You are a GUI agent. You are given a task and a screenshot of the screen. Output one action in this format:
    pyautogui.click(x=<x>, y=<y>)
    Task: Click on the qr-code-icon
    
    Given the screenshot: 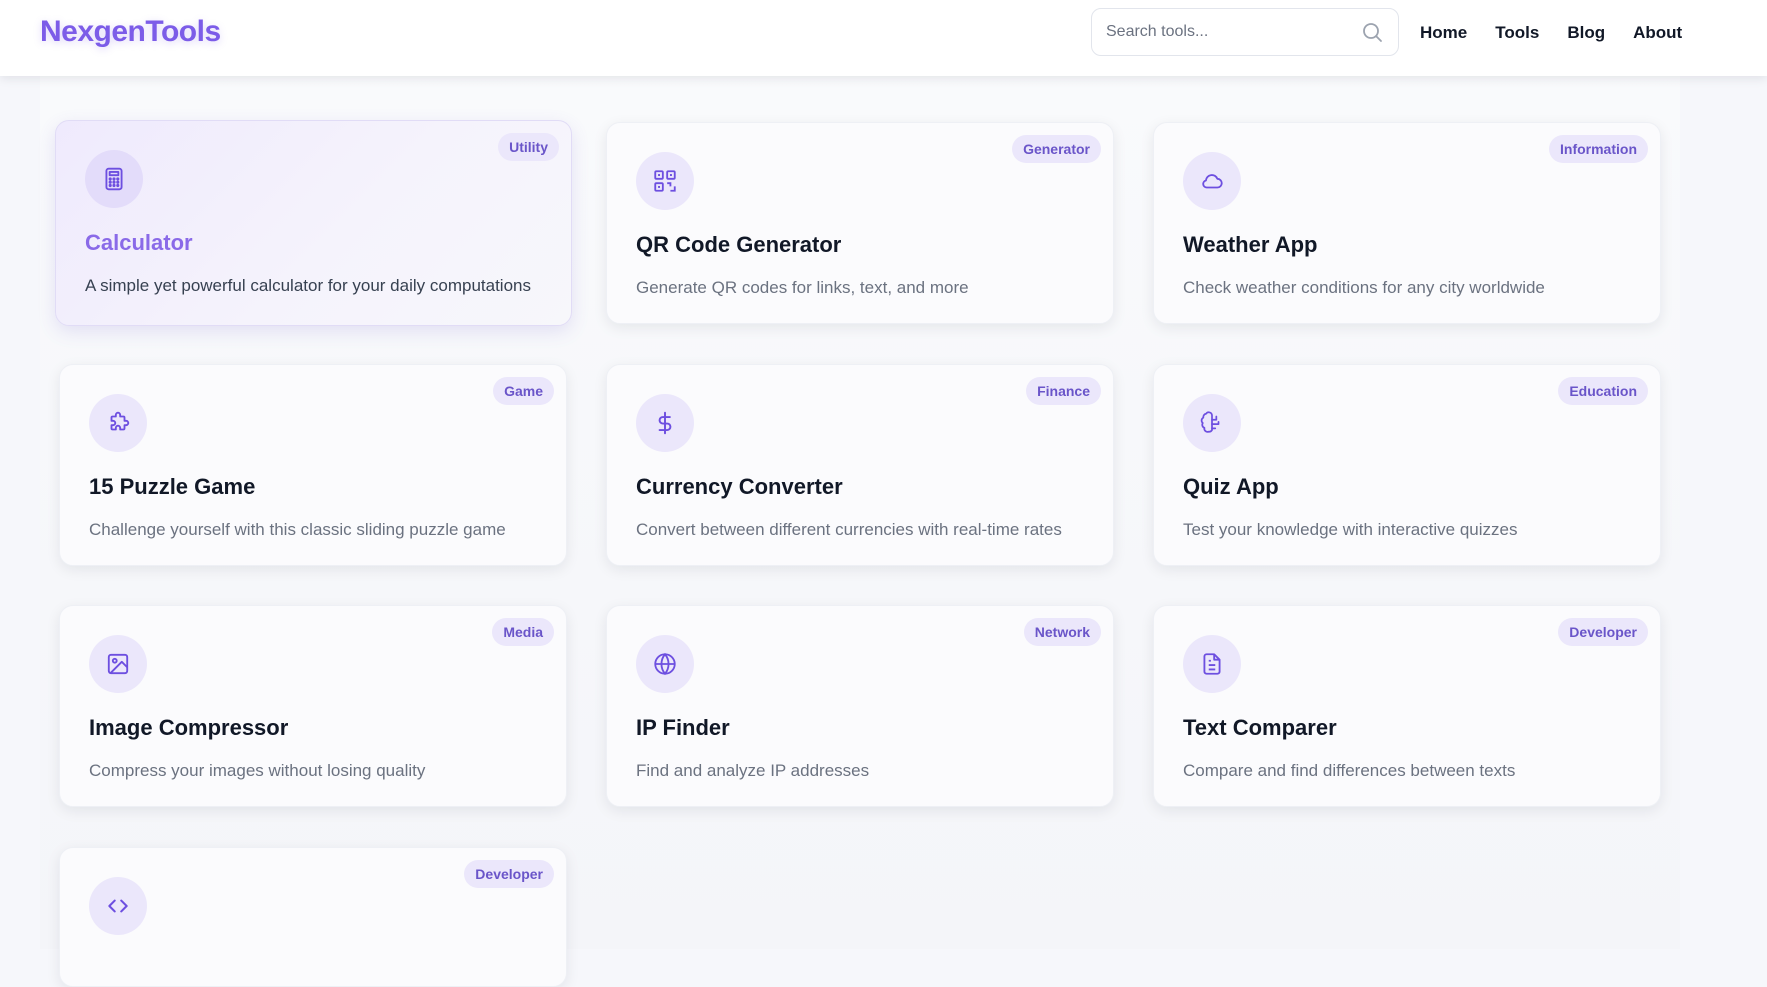 What is the action you would take?
    pyautogui.click(x=665, y=181)
    